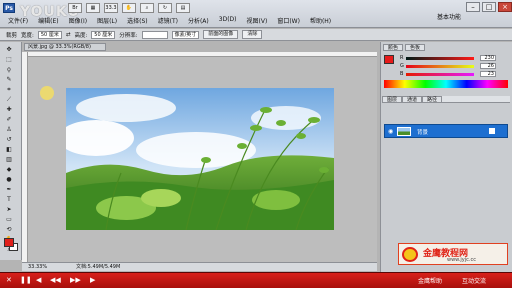 The height and width of the screenshot is (288, 512). Describe the element at coordinates (202, 54) in the screenshot. I see `top-ruler` at that location.